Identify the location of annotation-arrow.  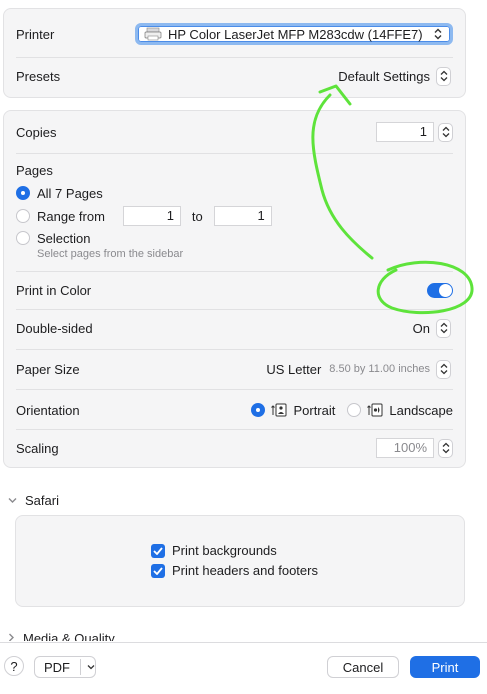
(342, 176).